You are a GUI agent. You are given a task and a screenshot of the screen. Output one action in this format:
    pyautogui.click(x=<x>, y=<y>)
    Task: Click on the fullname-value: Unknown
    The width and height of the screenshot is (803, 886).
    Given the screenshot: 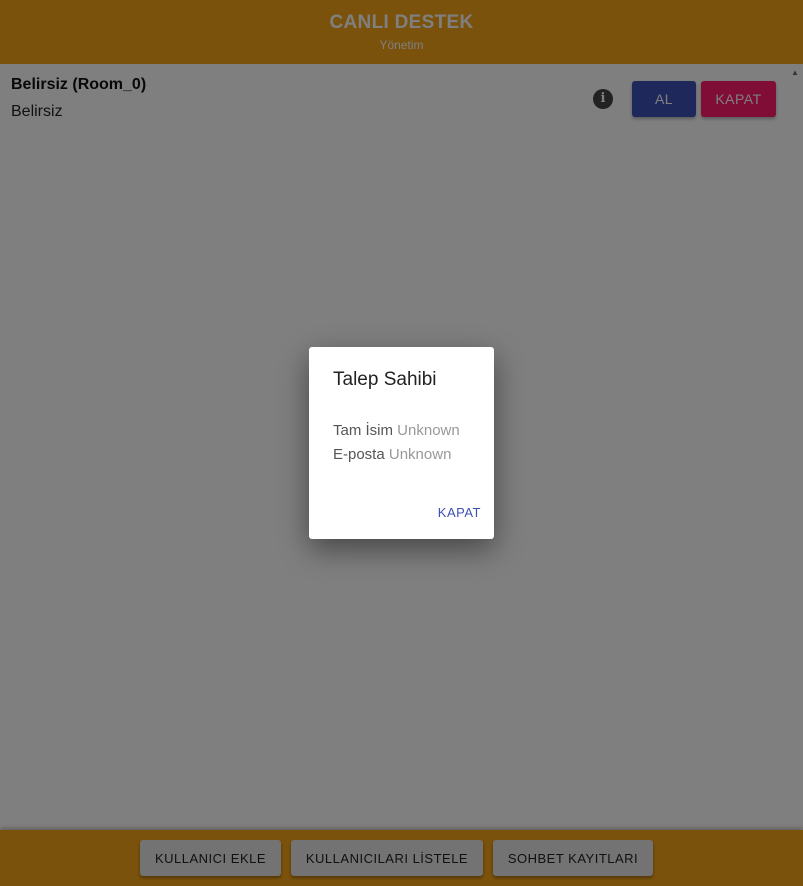 What is the action you would take?
    pyautogui.click(x=428, y=430)
    